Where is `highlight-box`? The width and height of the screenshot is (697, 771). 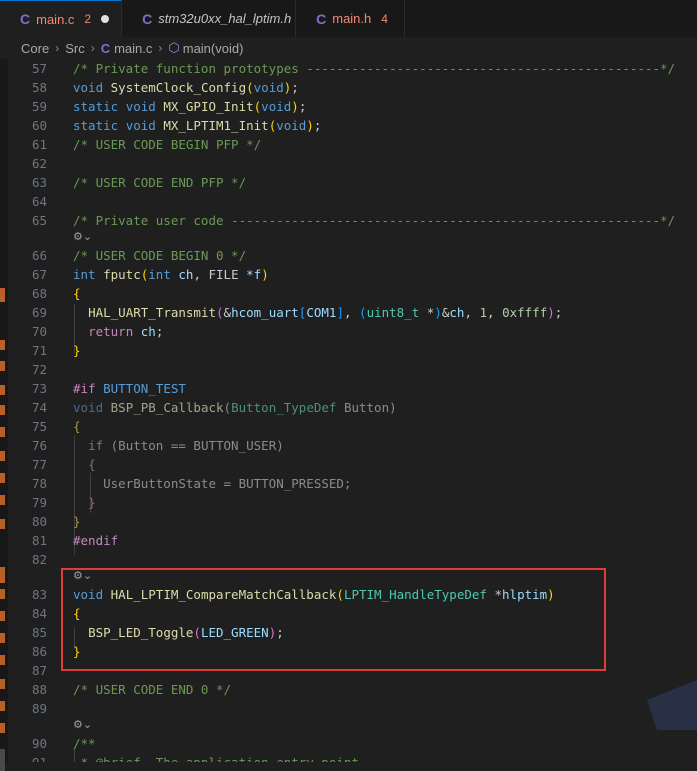
highlight-box is located at coordinates (333, 619).